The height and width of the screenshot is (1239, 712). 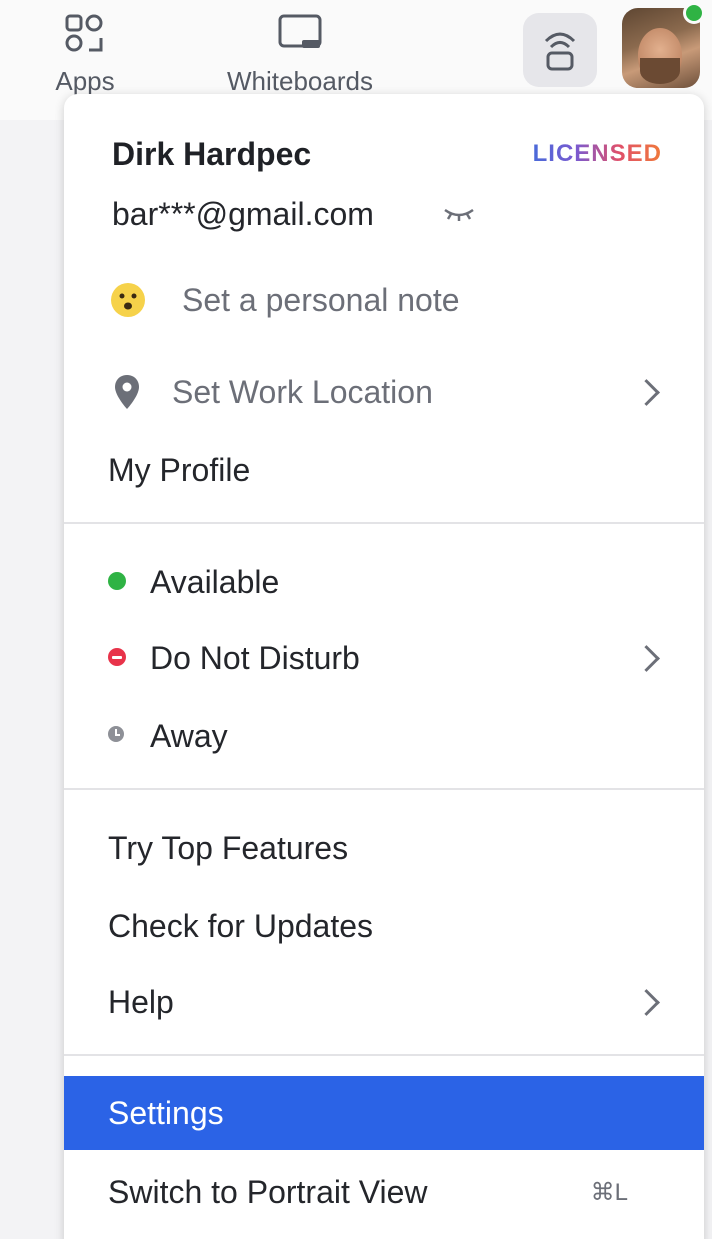 I want to click on status-dnd-icon, so click(x=117, y=657).